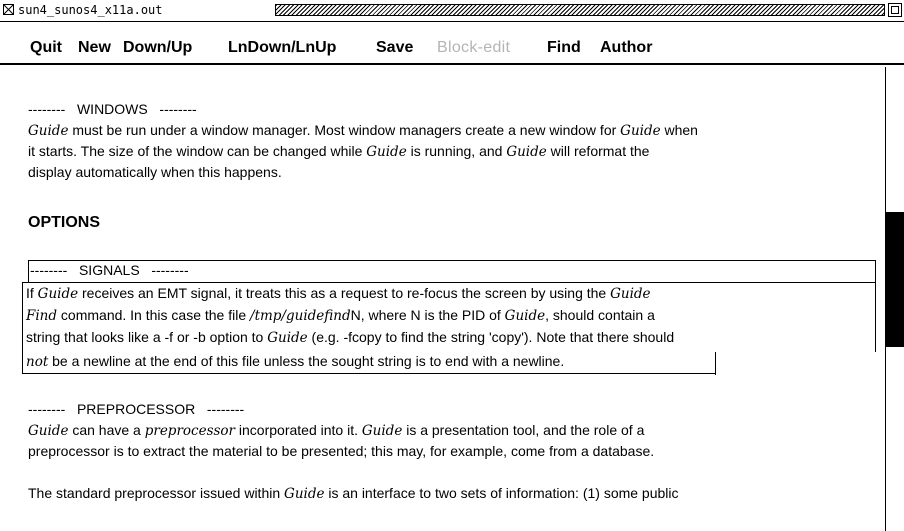 This screenshot has width=904, height=531. What do you see at coordinates (453, 172) in the screenshot?
I see `windows-line-3: display automatically when this happens.` at bounding box center [453, 172].